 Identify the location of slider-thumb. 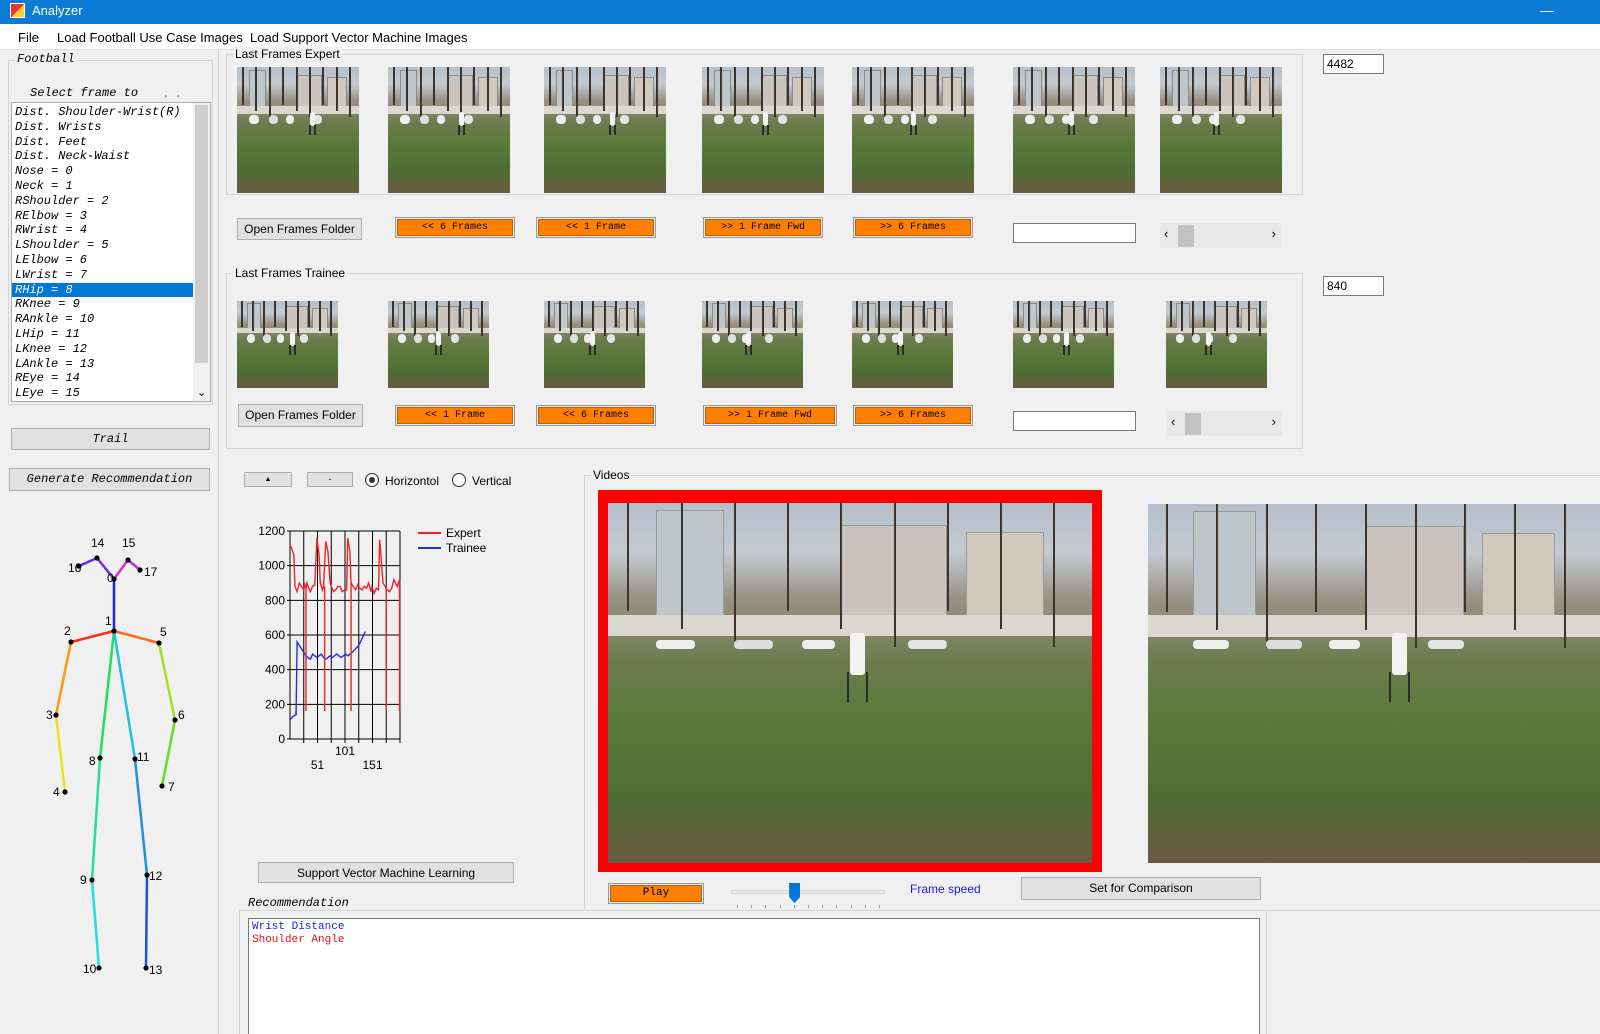
(795, 893).